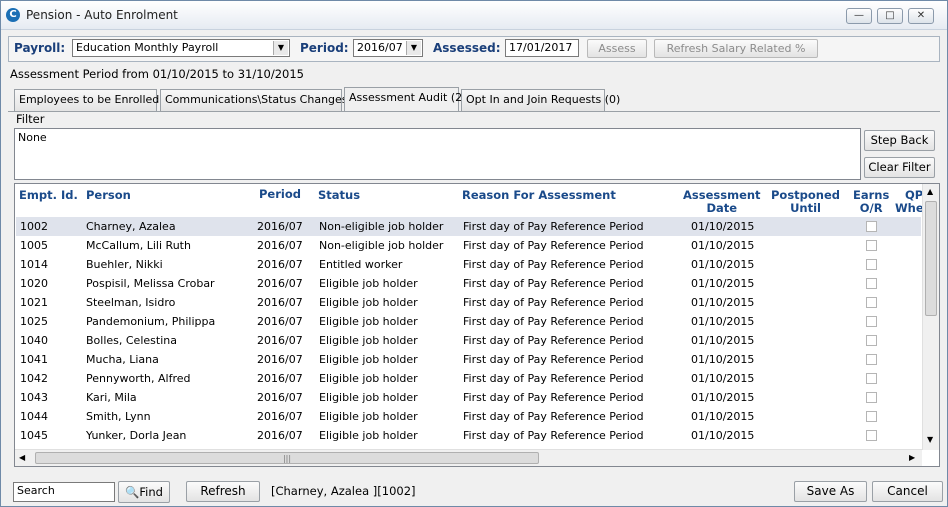 The width and height of the screenshot is (948, 507). Describe the element at coordinates (921, 16) in the screenshot. I see `close-button: ✕` at that location.